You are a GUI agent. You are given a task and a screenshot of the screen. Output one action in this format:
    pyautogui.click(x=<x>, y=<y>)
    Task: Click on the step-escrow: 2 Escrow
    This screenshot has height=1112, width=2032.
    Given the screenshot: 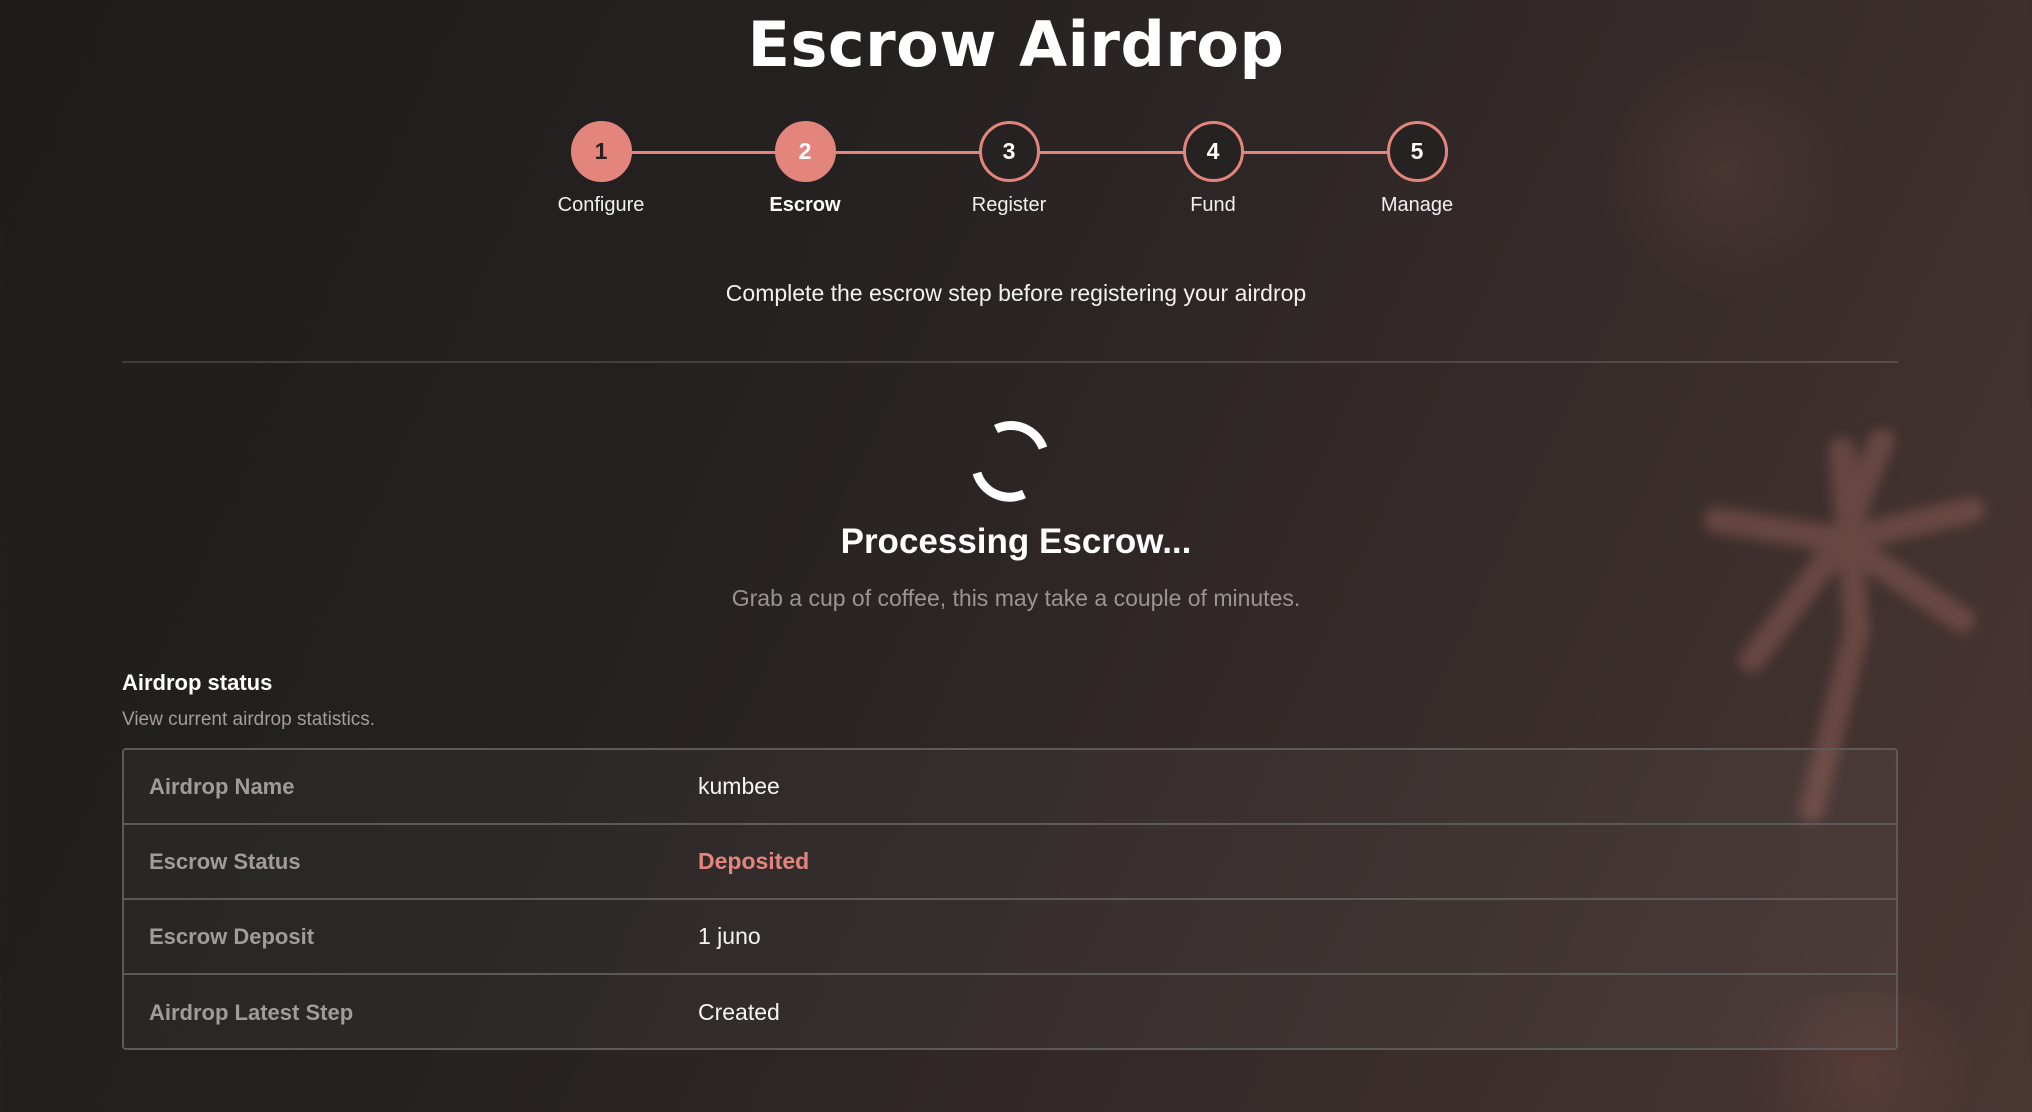 What is the action you would take?
    pyautogui.click(x=805, y=169)
    